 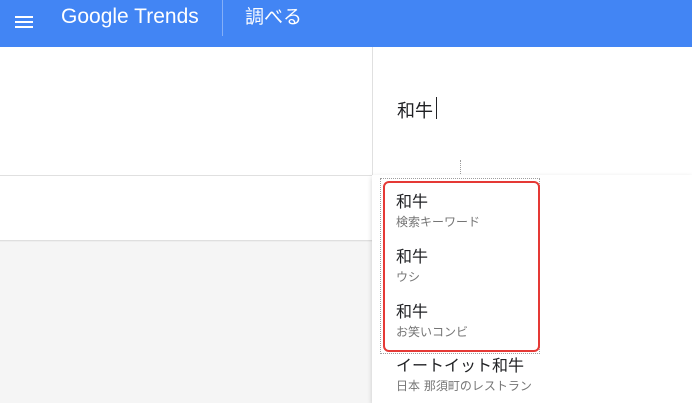 What do you see at coordinates (536, 211) in the screenshot?
I see `suggestion-item: 和牛 検索キーワード` at bounding box center [536, 211].